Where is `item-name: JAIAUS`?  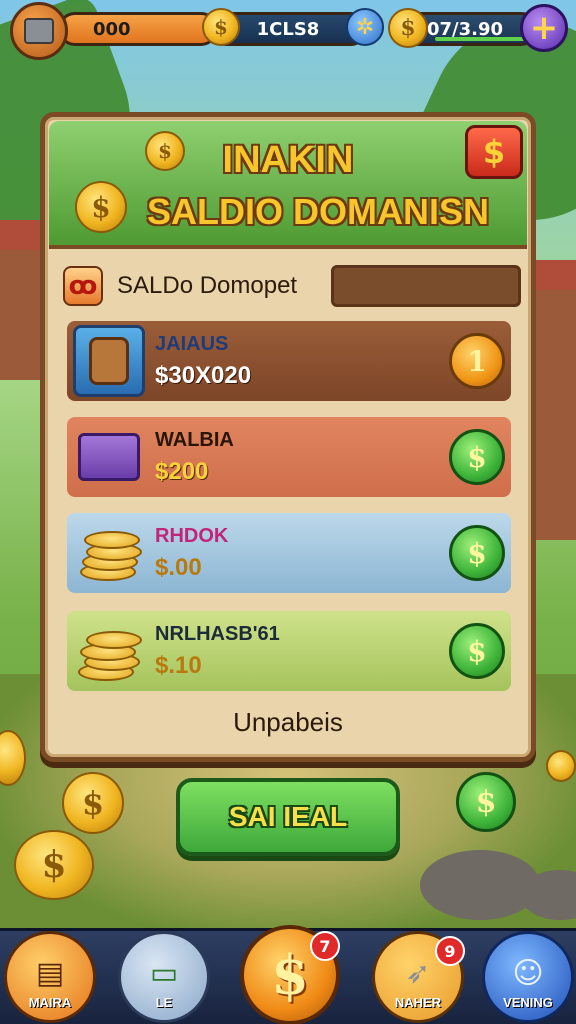 item-name: JAIAUS is located at coordinates (192, 343).